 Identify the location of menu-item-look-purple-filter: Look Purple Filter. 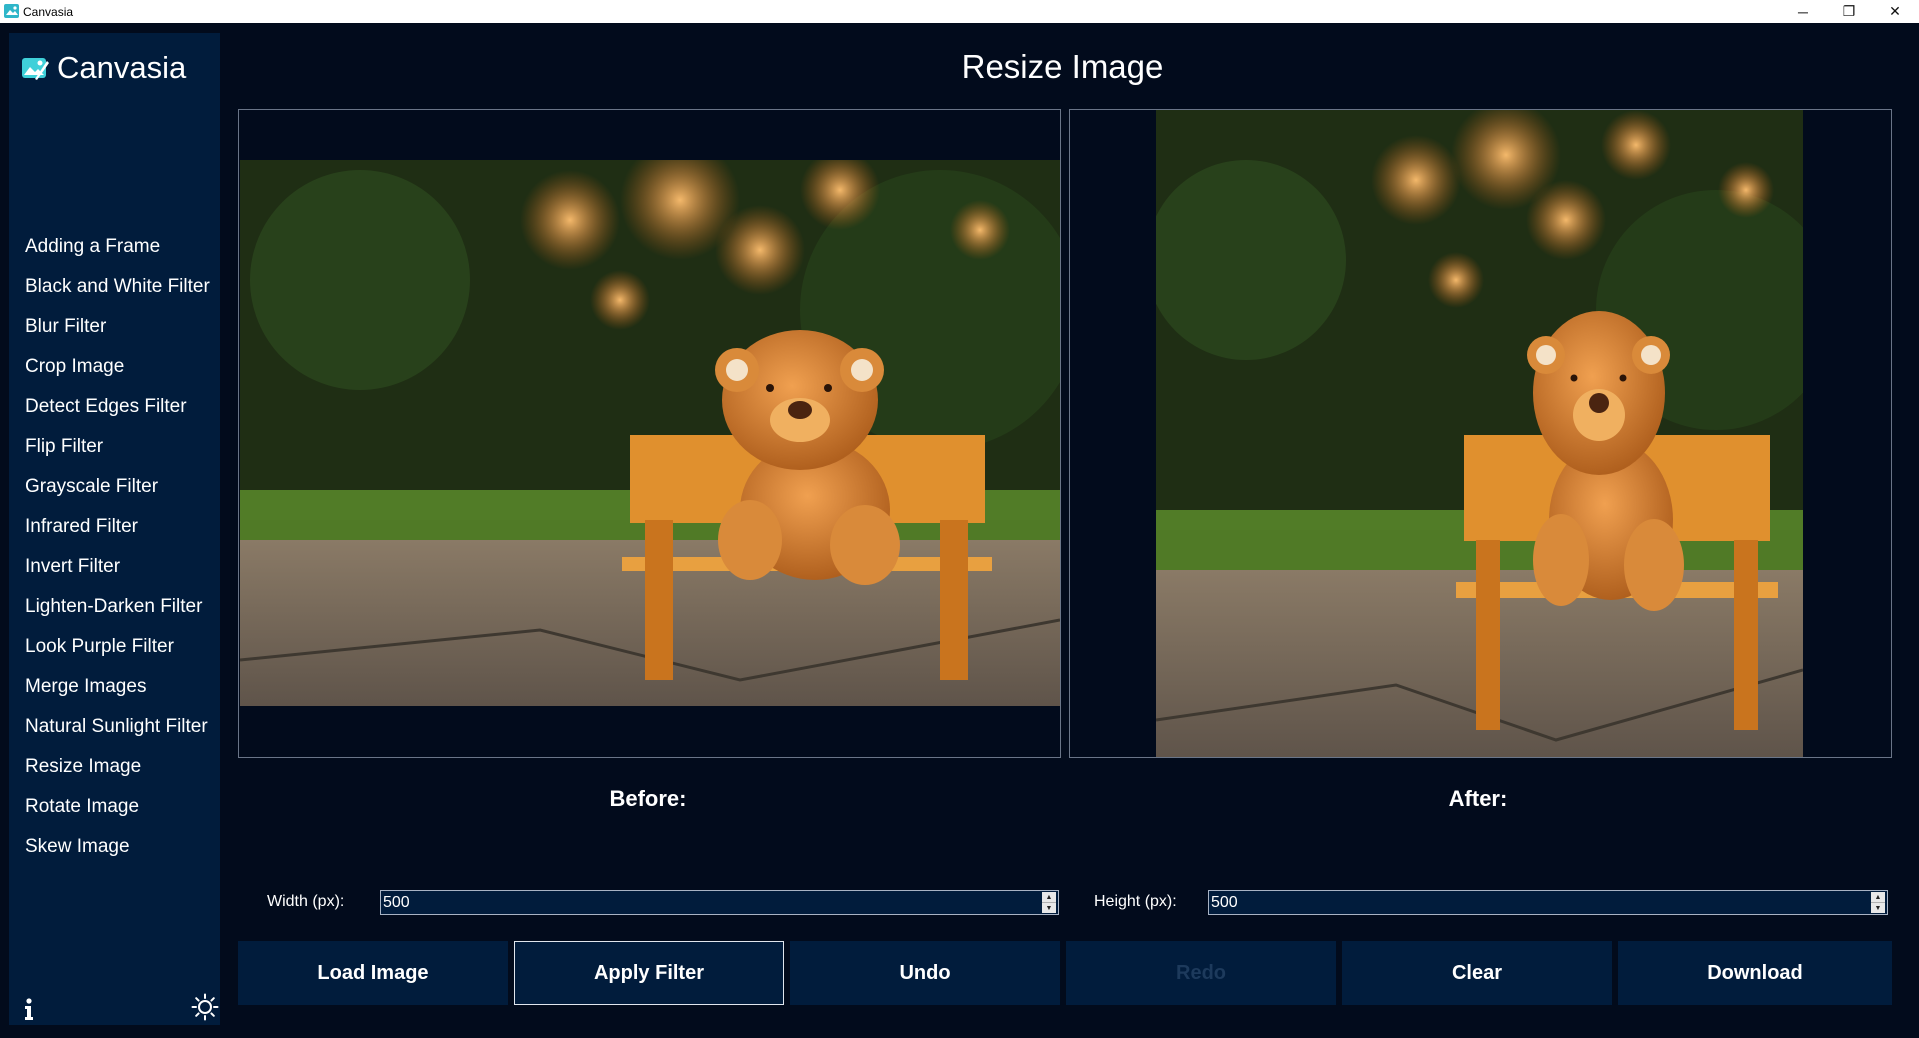
(114, 647).